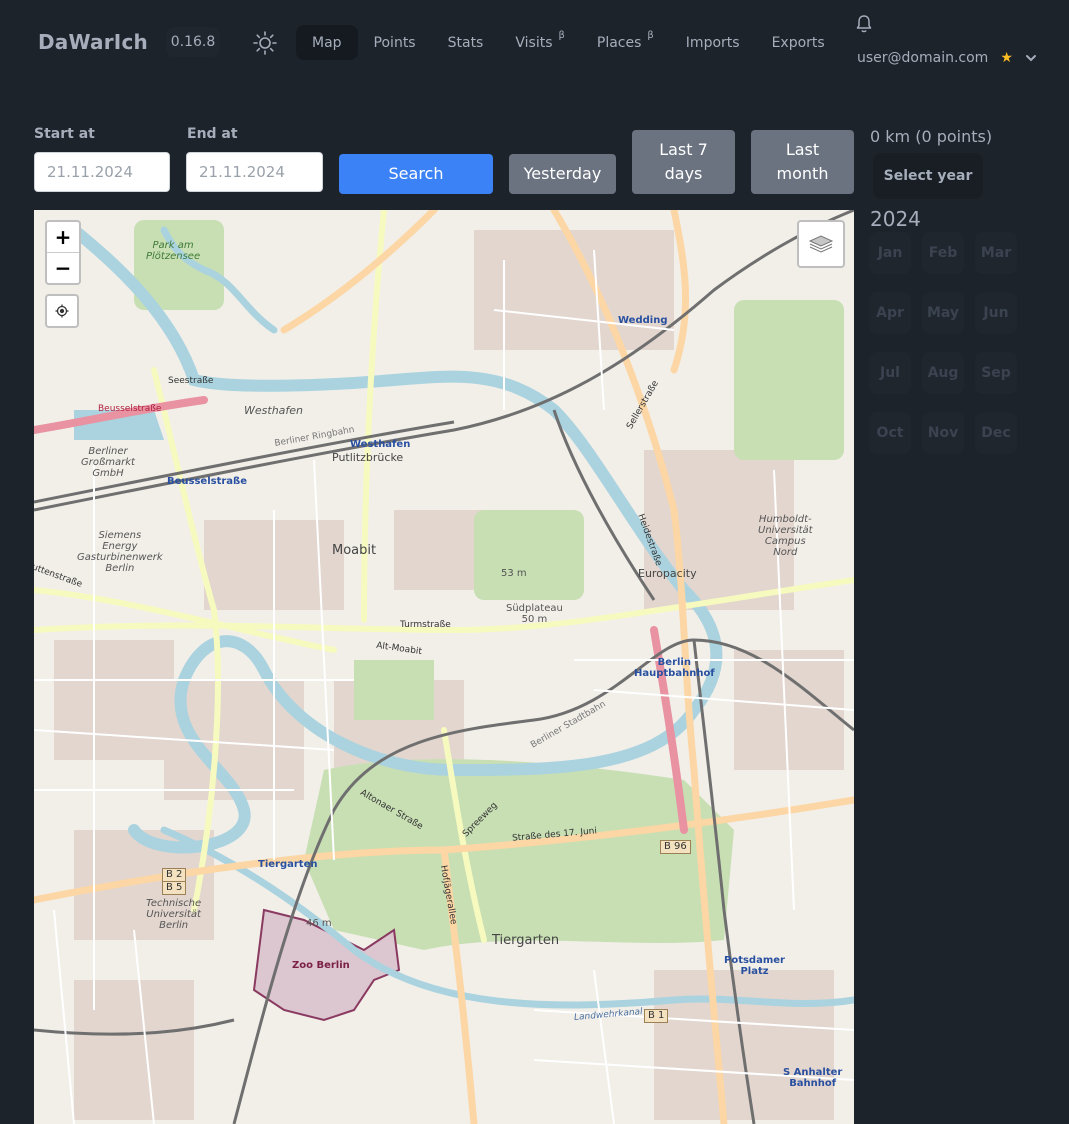 This screenshot has height=1124, width=1069. I want to click on route-shield-b96: B 96, so click(675, 847).